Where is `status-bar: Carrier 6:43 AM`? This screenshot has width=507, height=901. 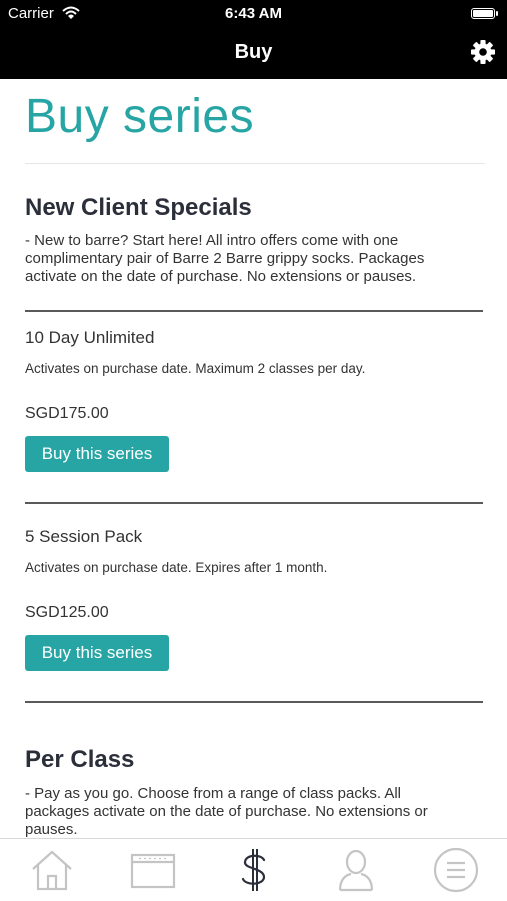
status-bar: Carrier 6:43 AM is located at coordinates (253, 14).